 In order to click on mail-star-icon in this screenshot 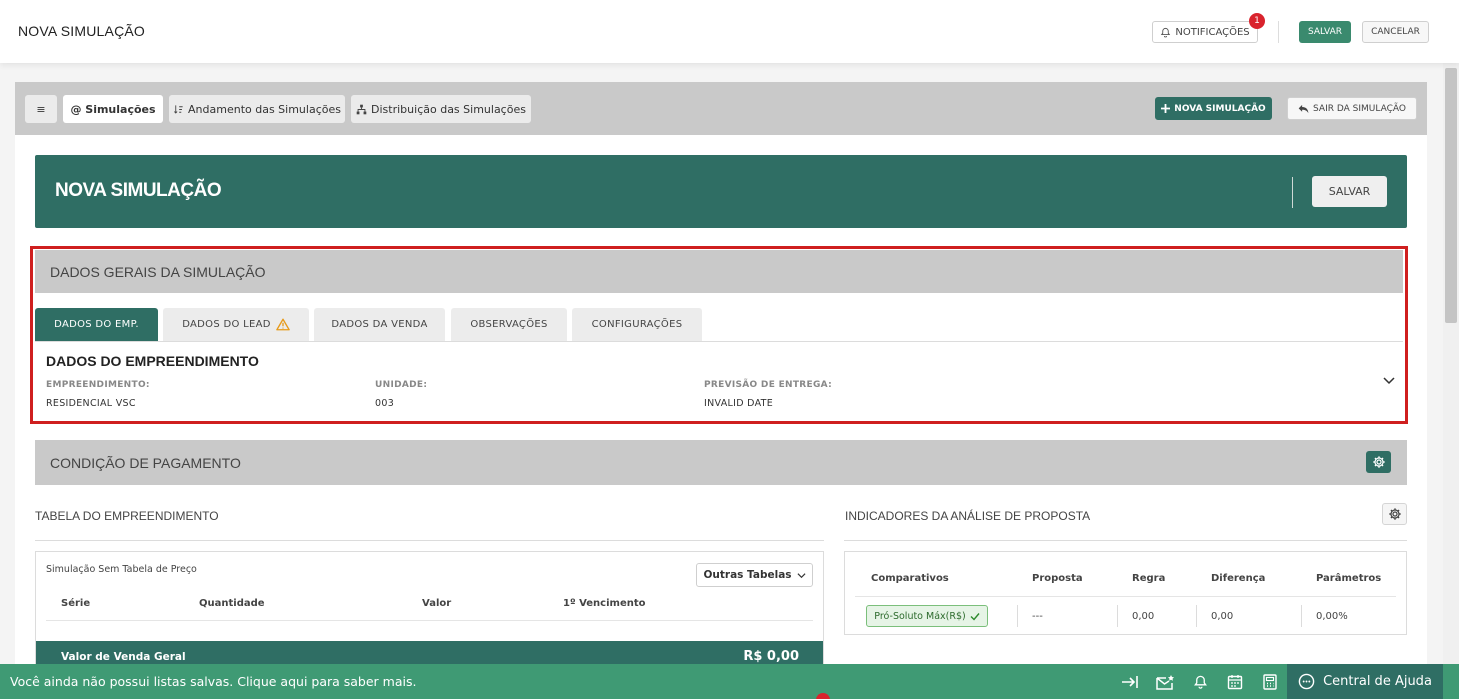, I will do `click(1165, 682)`.